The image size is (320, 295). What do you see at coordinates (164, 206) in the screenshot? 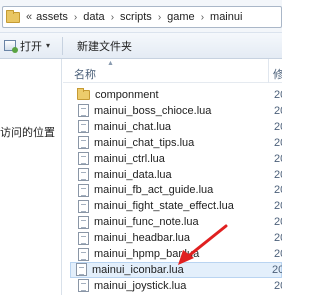
I see `file-name: mainui_fight_state_effect.lua` at bounding box center [164, 206].